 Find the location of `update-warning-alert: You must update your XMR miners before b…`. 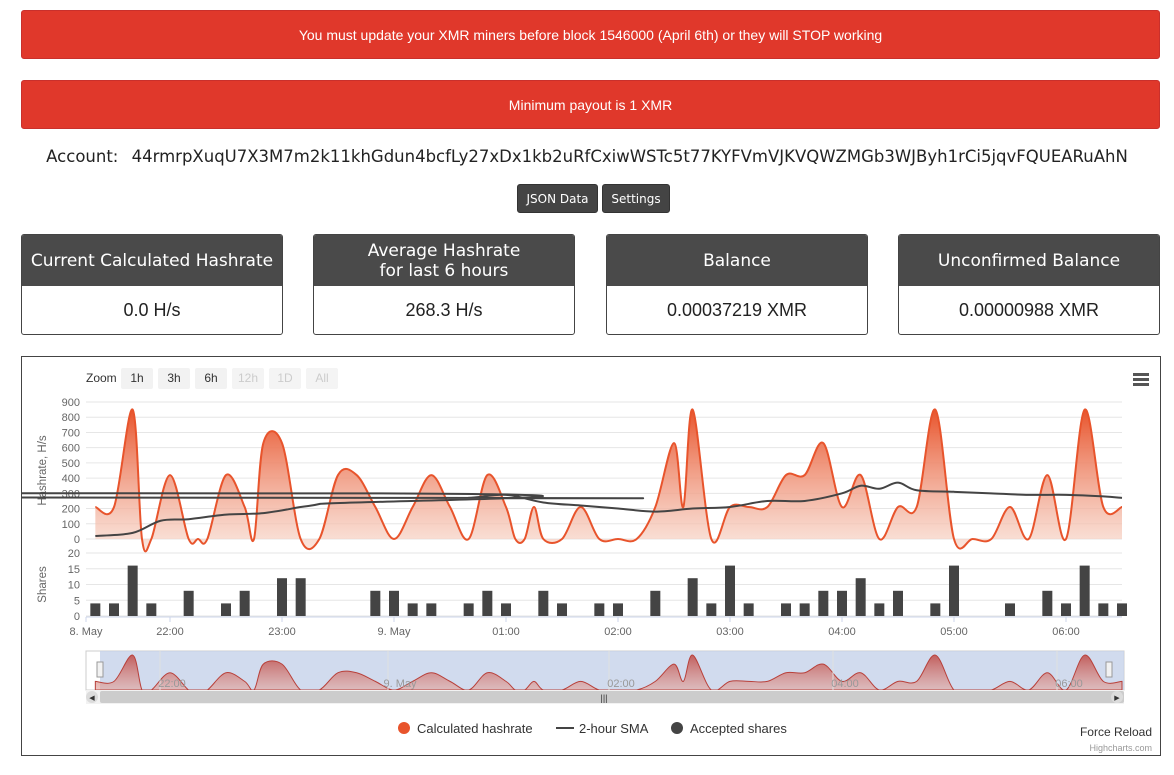

update-warning-alert: You must update your XMR miners before b… is located at coordinates (590, 34).